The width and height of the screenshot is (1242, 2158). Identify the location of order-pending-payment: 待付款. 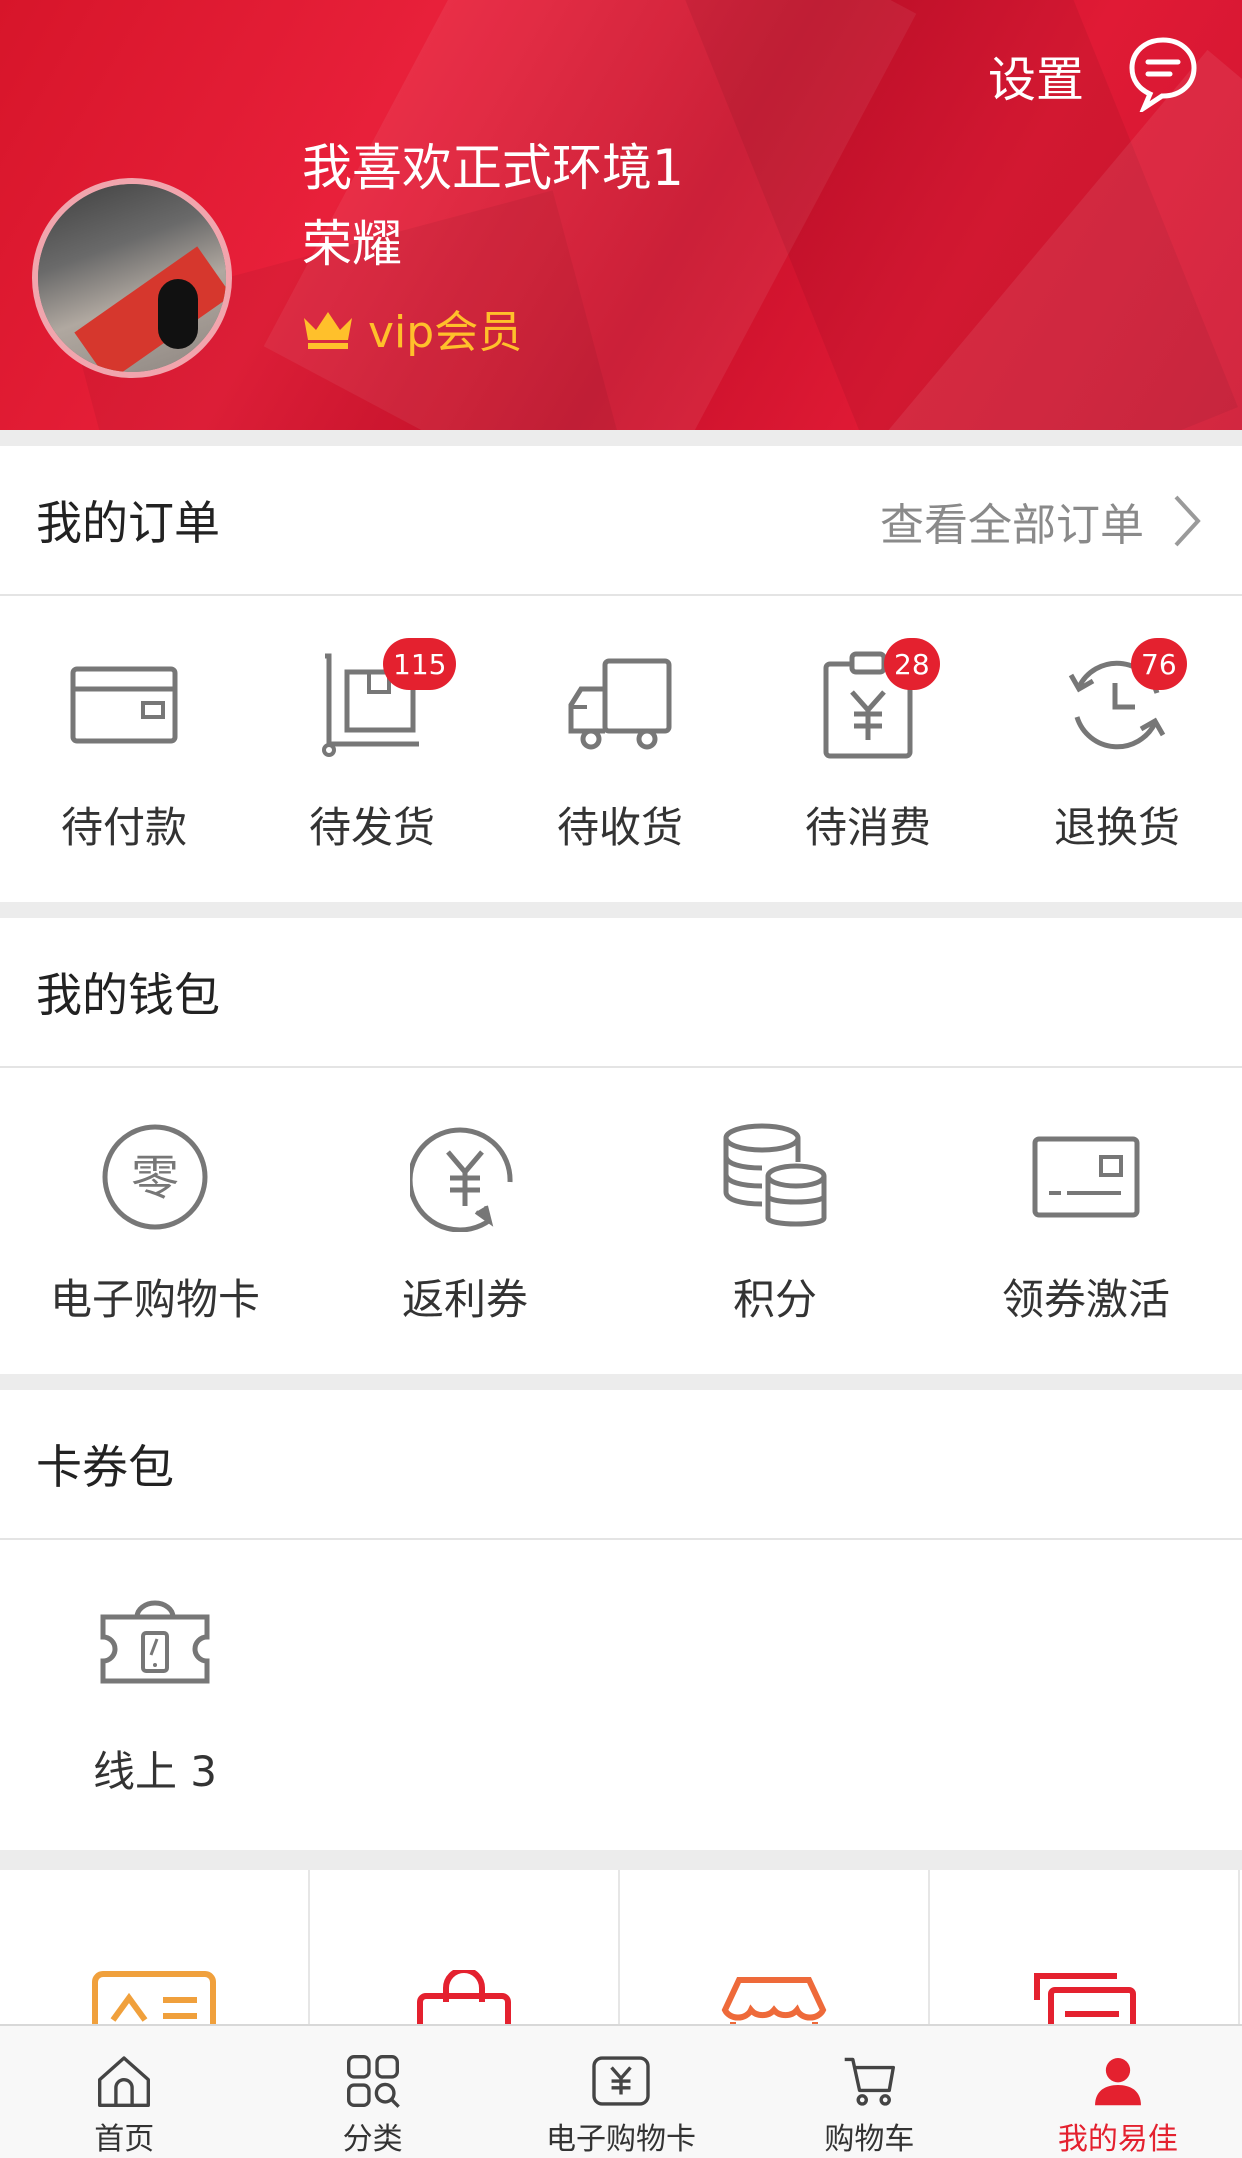
(124, 725).